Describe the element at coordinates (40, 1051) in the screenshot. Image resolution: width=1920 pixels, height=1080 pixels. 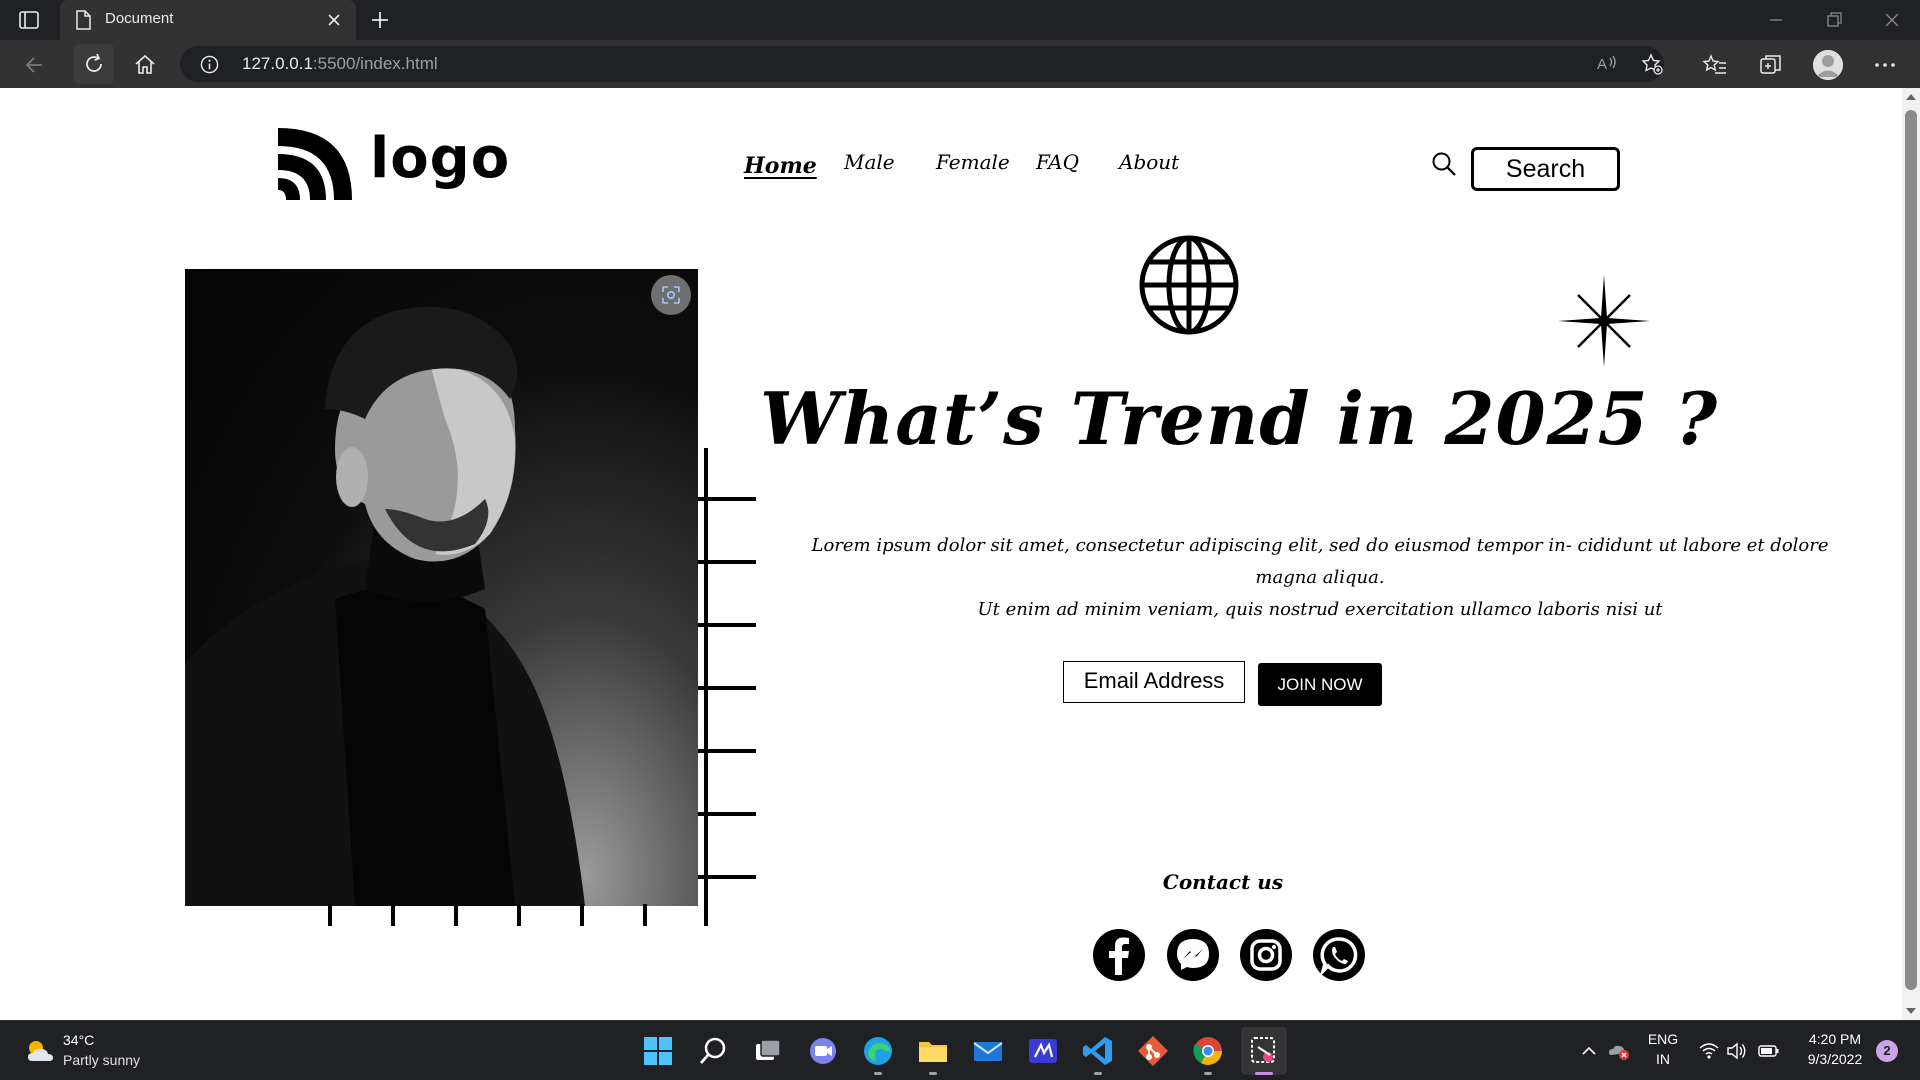
I see `partly-sunny-icon` at that location.